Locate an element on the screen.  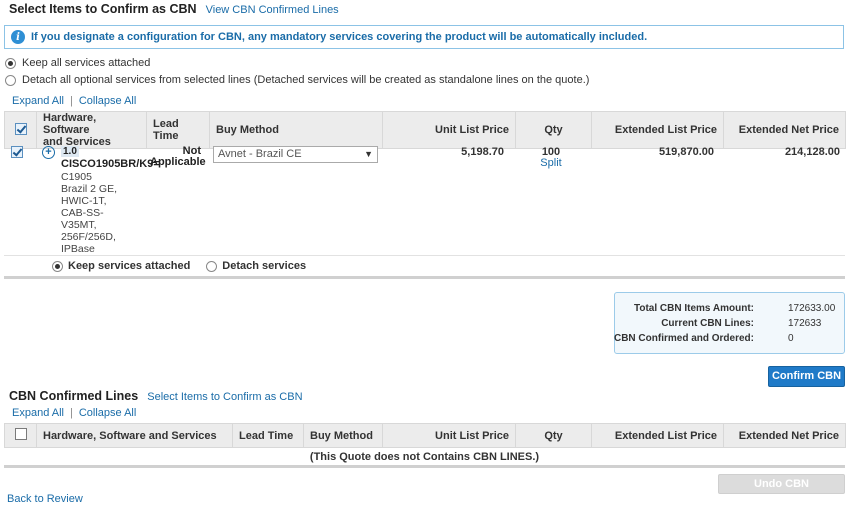
select-all-checkbox is located at coordinates (20, 128).